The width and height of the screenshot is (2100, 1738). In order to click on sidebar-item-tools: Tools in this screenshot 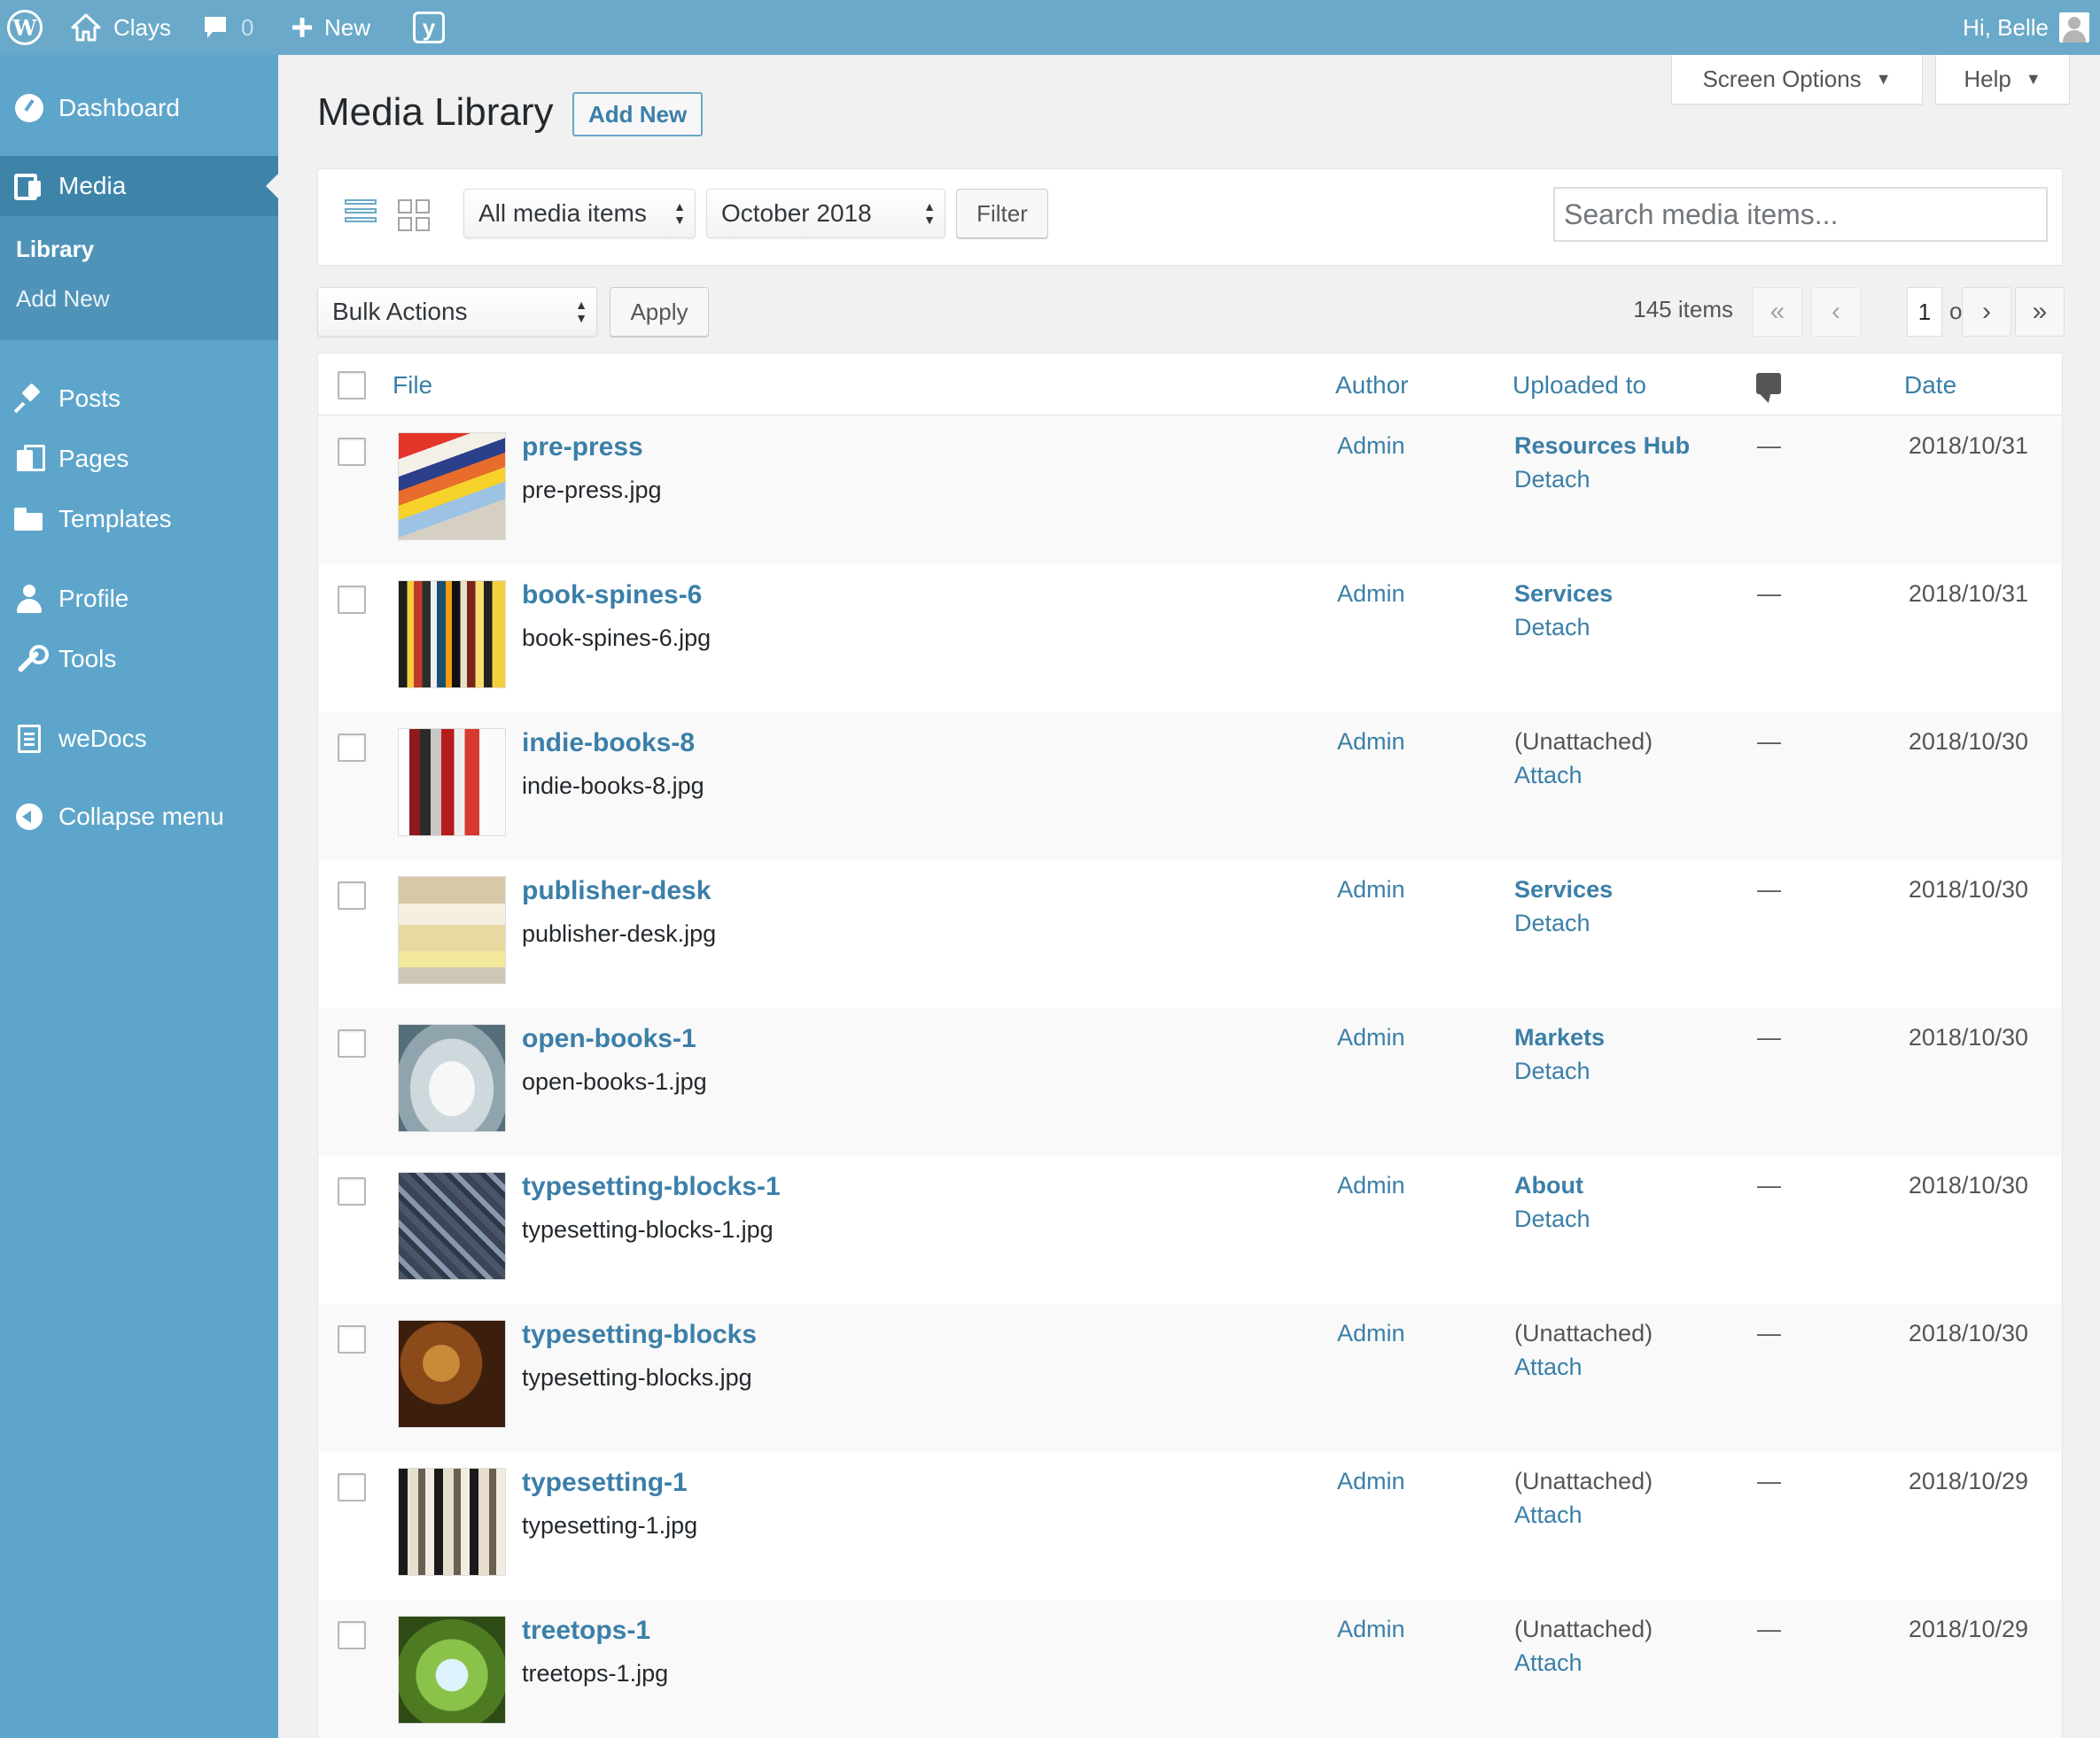, I will do `click(139, 659)`.